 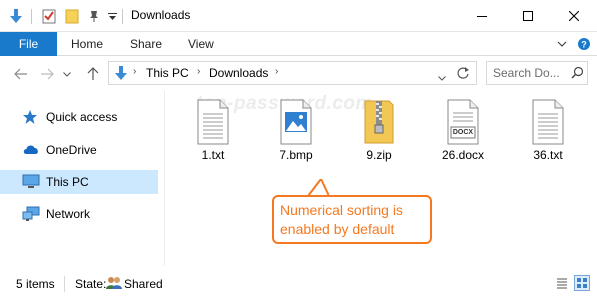 What do you see at coordinates (121, 74) in the screenshot?
I see `downloads-icon` at bounding box center [121, 74].